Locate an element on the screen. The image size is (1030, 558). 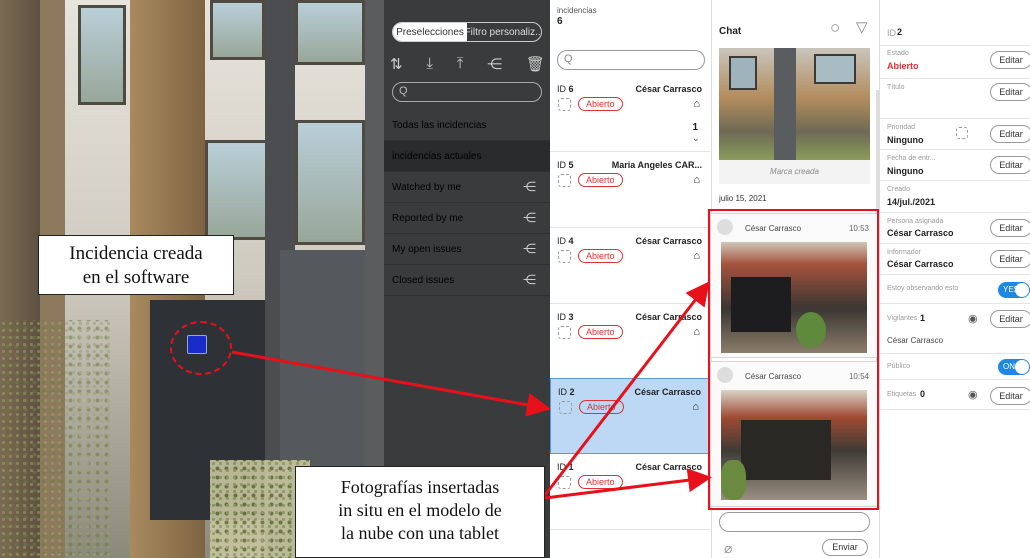
chat-message-input is located at coordinates (794, 522).